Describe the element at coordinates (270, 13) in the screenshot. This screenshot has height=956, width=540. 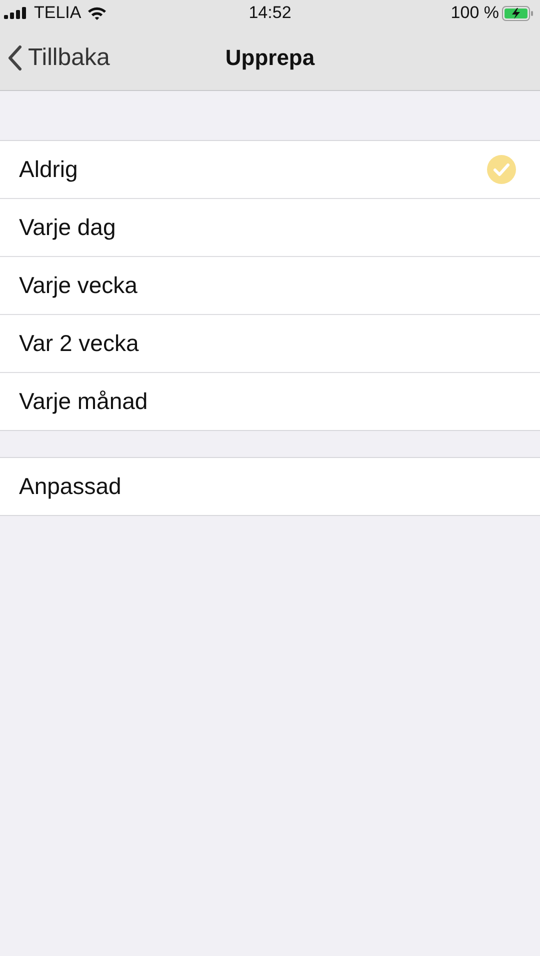
I see `clock-time: 14:52` at that location.